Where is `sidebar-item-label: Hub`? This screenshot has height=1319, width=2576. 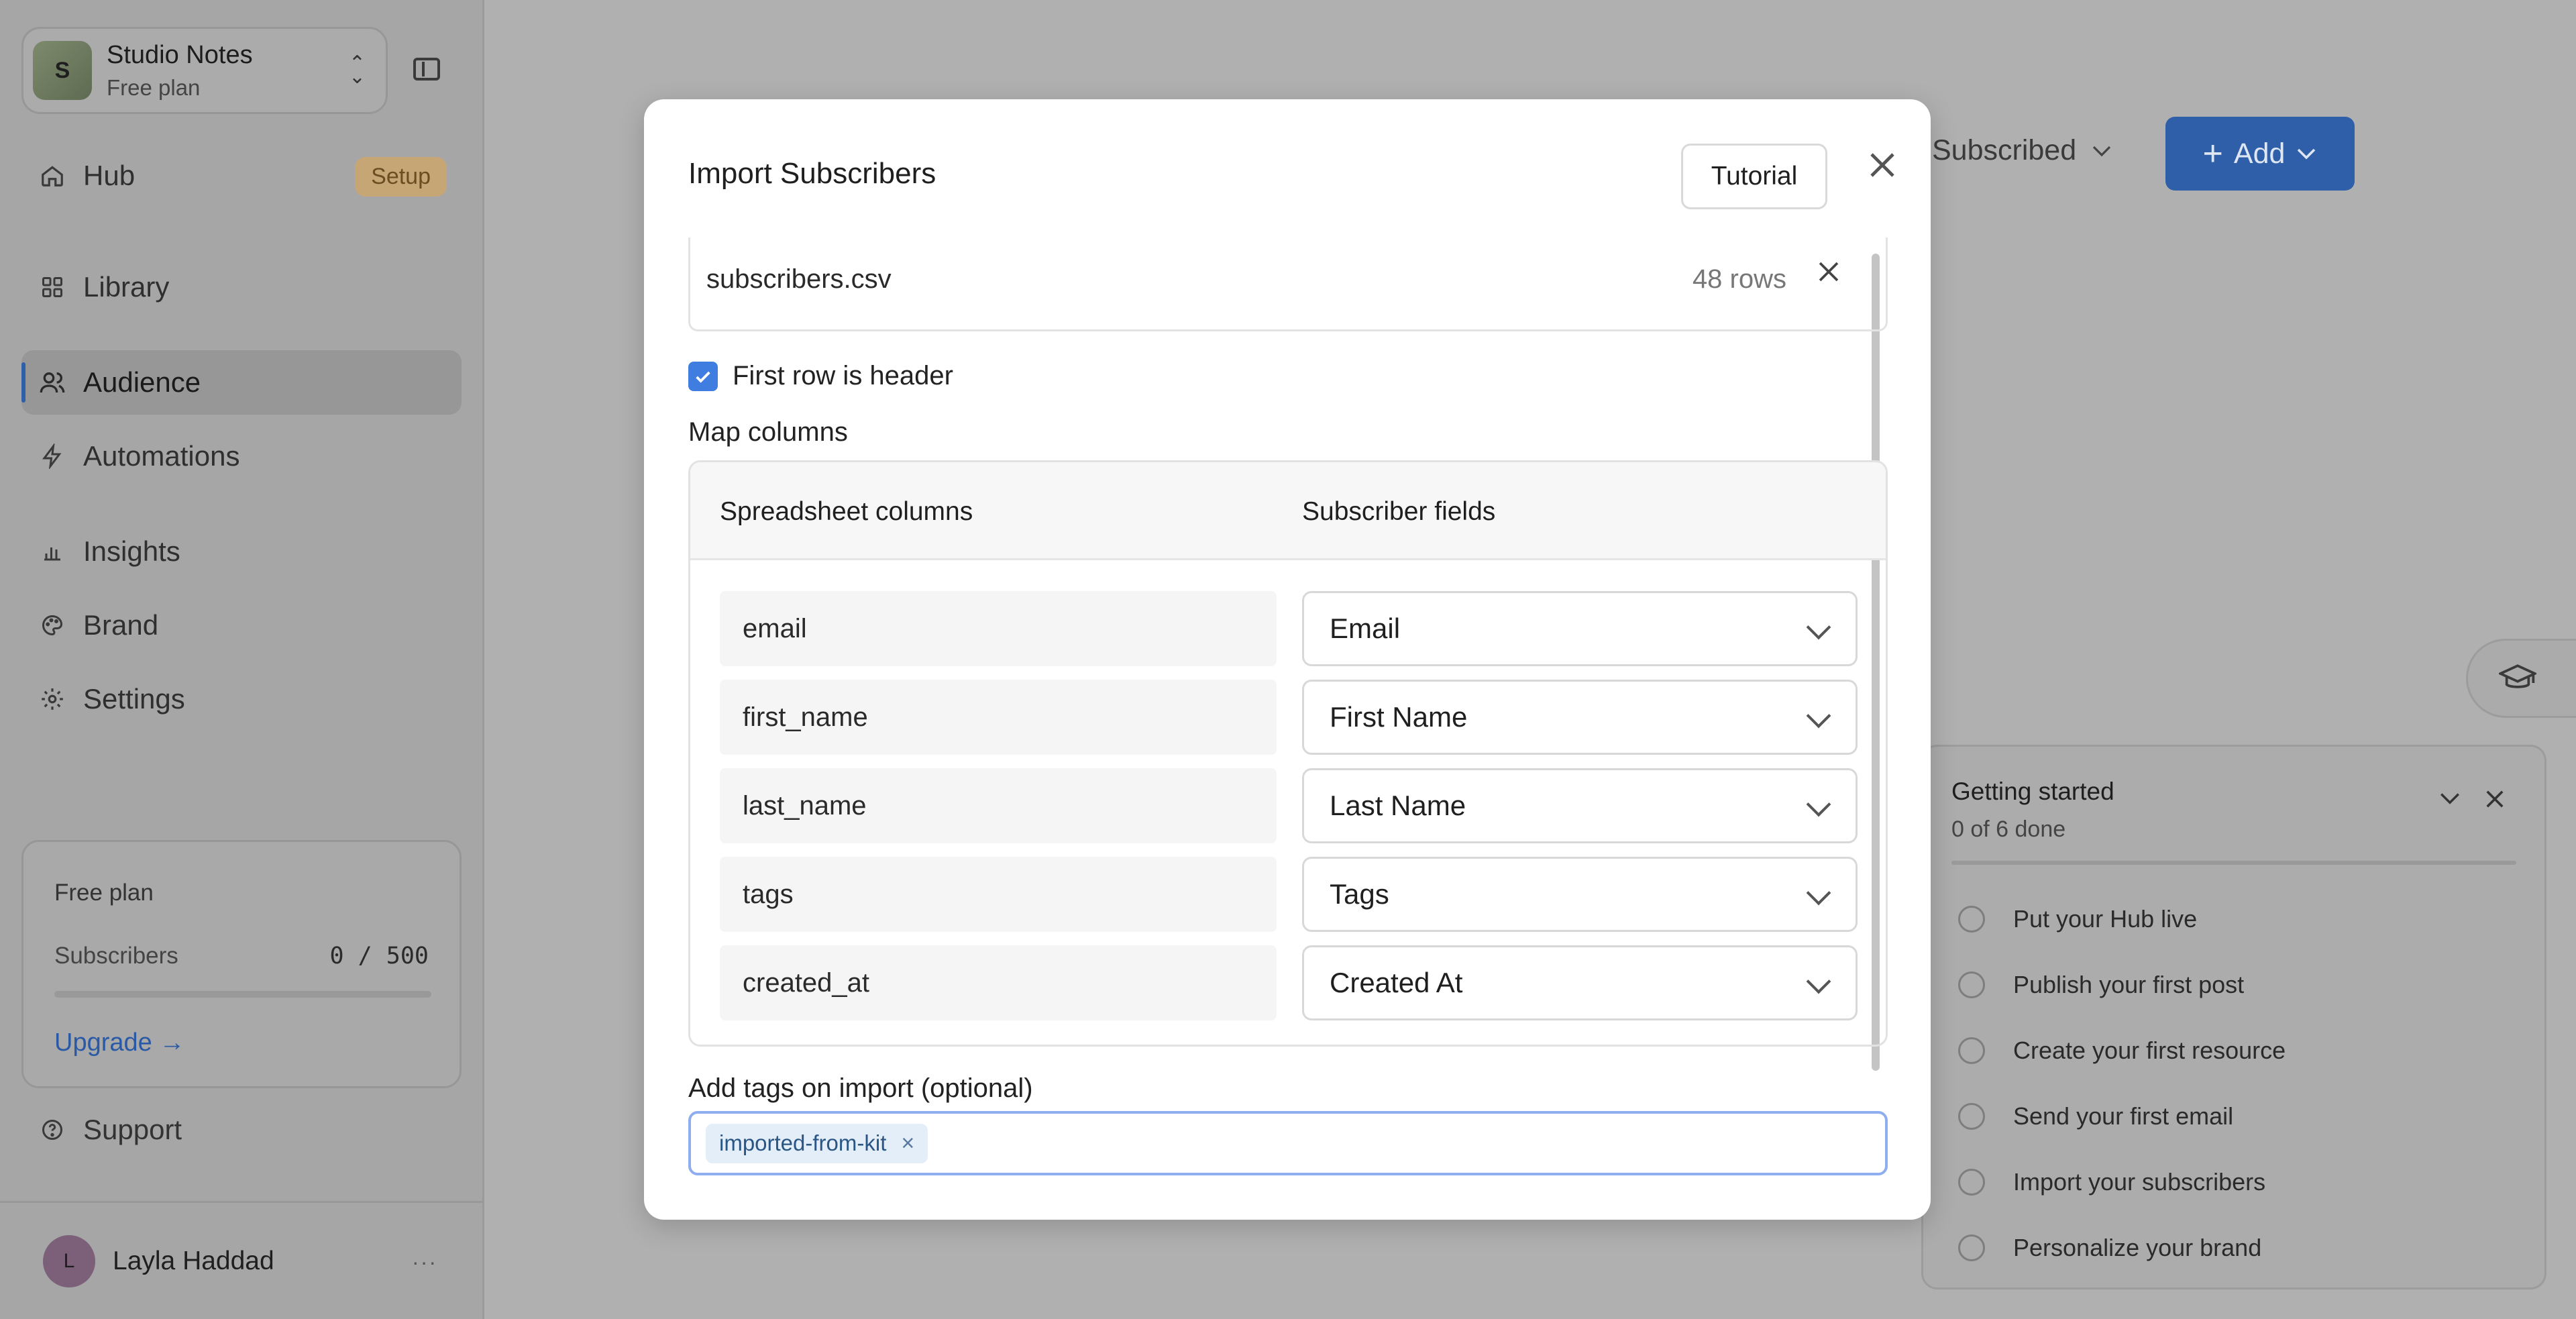 sidebar-item-label: Hub is located at coordinates (109, 175).